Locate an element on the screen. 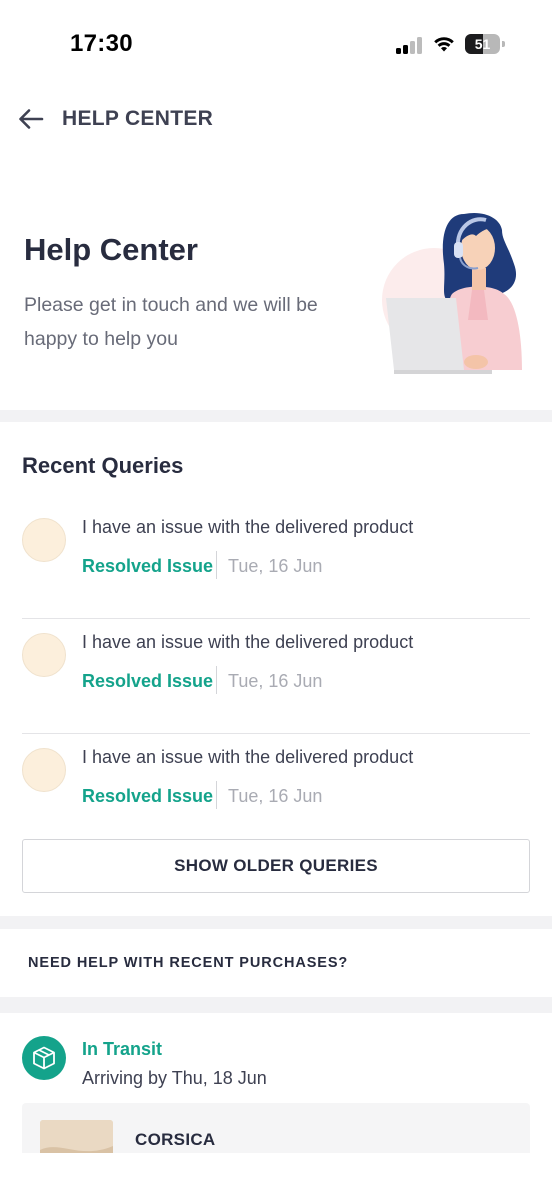 Image resolution: width=552 pixels, height=1200 pixels. arrow-left-icon is located at coordinates (31, 119).